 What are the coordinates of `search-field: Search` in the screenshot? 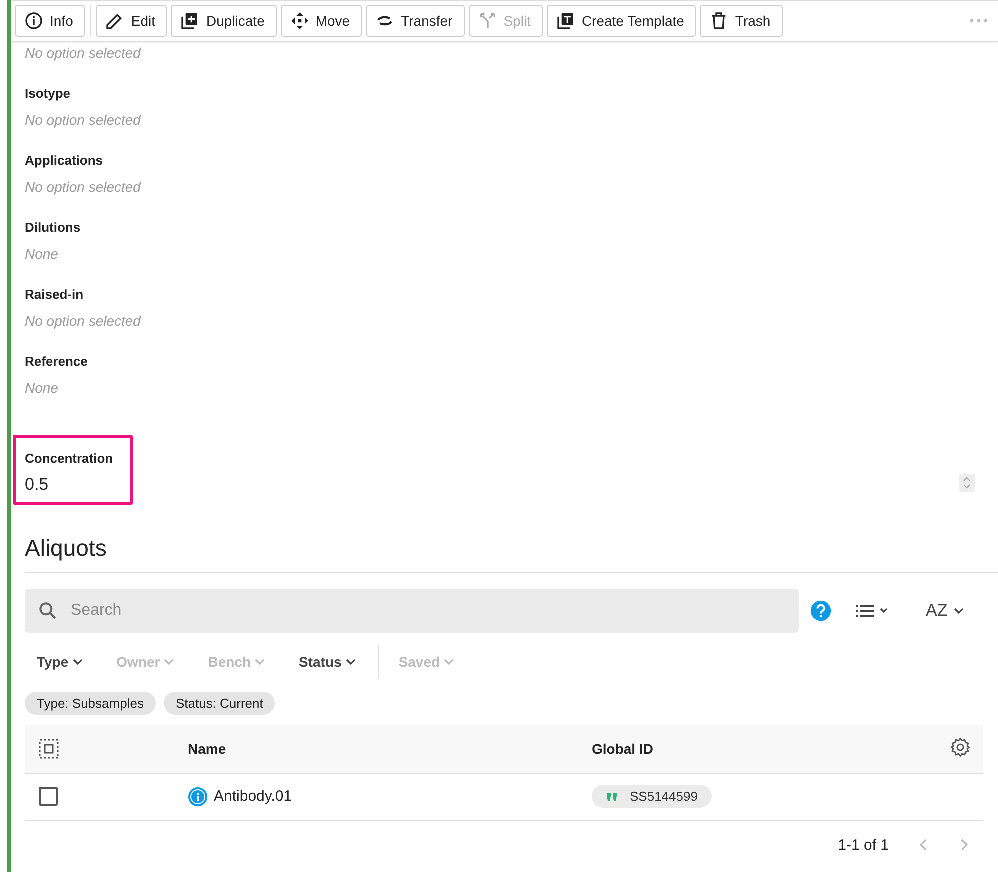 It's located at (412, 611).